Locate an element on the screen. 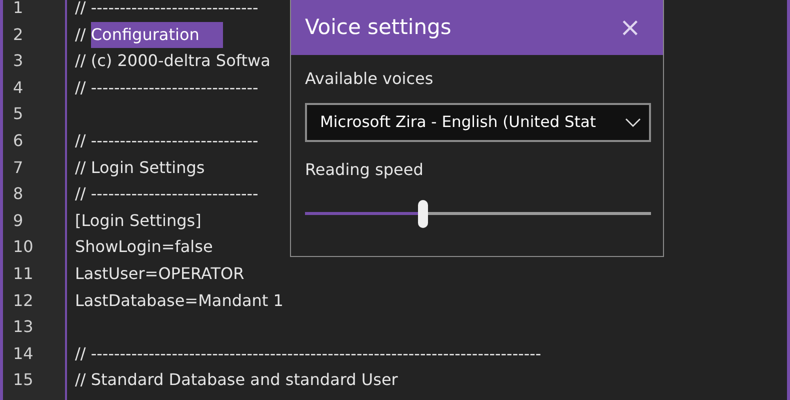  line-number: 1 is located at coordinates (18, 9).